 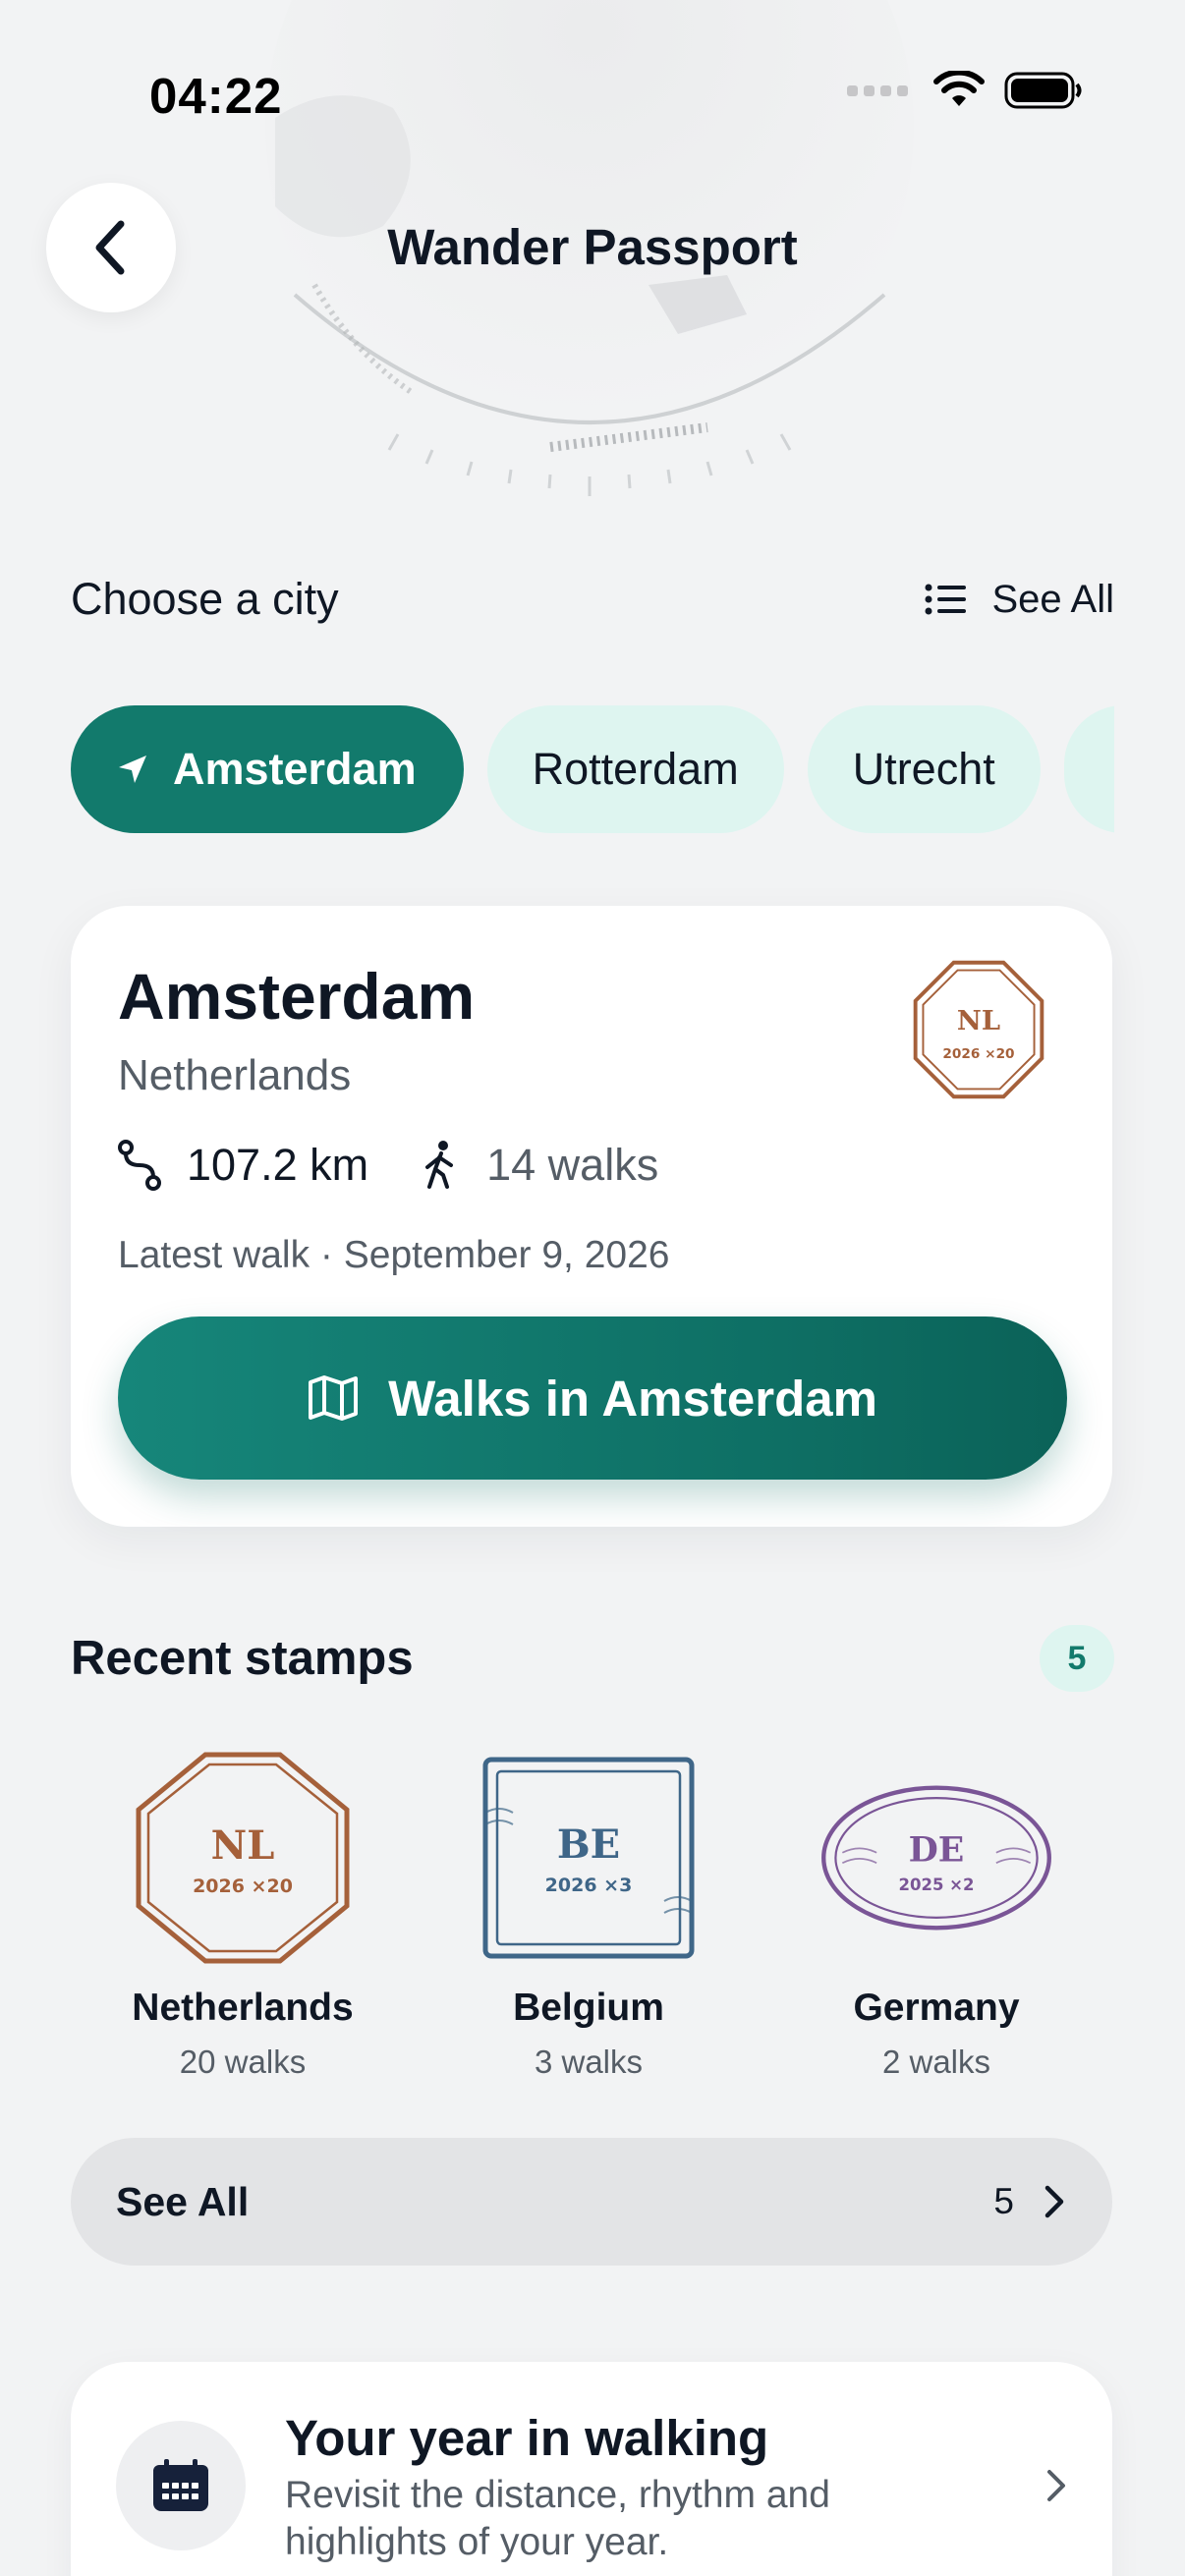 I want to click on choose-city-label: Choose a city, so click(x=205, y=599).